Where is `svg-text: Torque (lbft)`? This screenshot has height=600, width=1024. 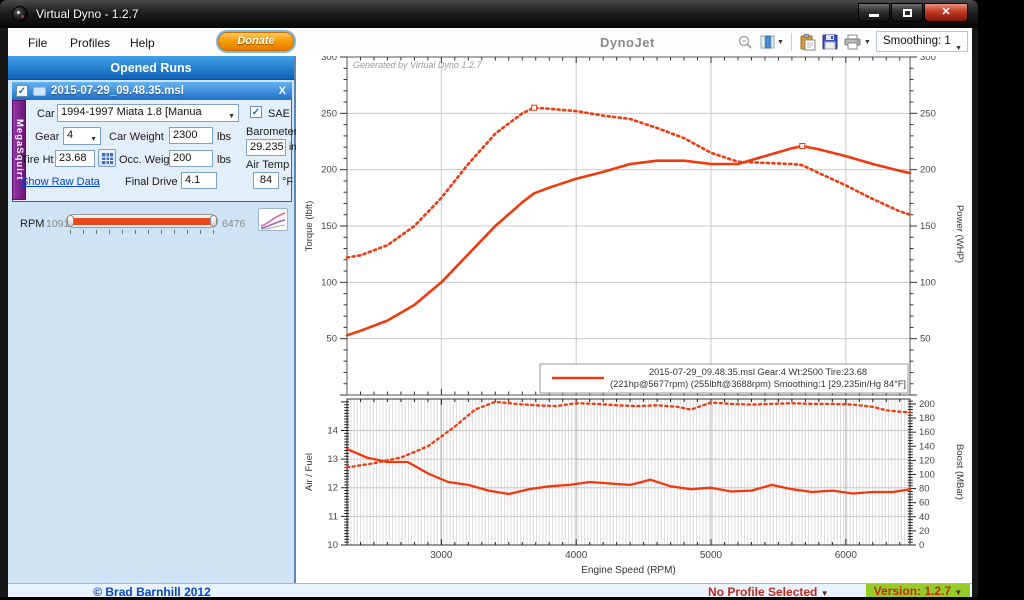 svg-text: Torque (lbft) is located at coordinates (309, 226).